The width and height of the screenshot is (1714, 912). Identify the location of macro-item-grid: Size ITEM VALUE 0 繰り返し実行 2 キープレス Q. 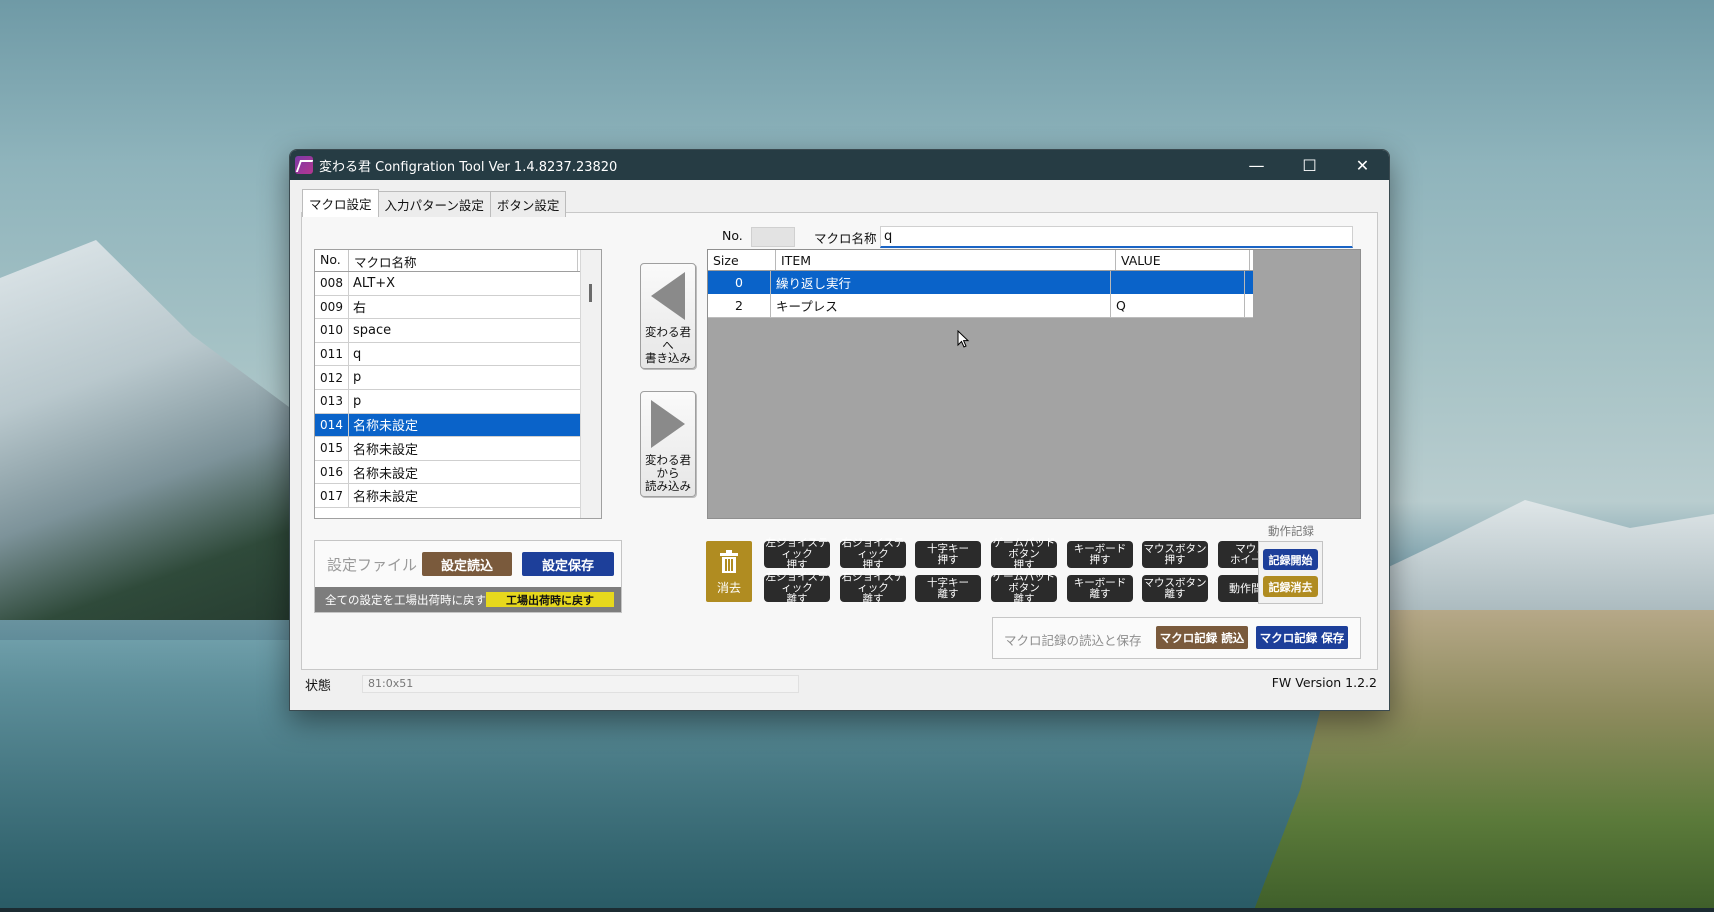
(1034, 384).